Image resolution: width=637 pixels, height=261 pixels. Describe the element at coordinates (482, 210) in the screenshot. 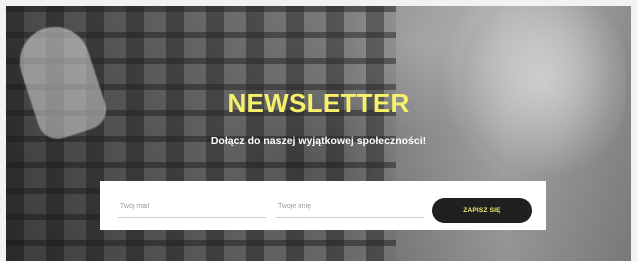

I see `subscribe-button: ZAPISZ SIĘ` at that location.